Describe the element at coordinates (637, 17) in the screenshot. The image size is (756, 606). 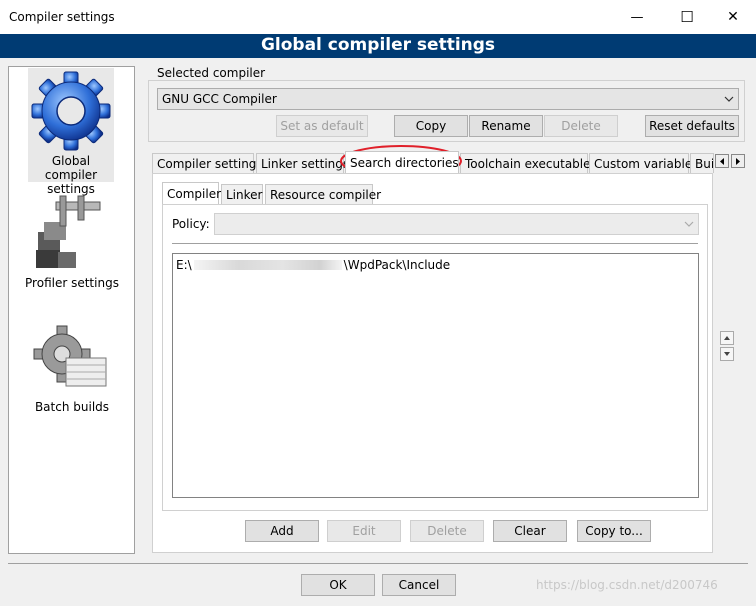
I see `minimize-button: —` at that location.